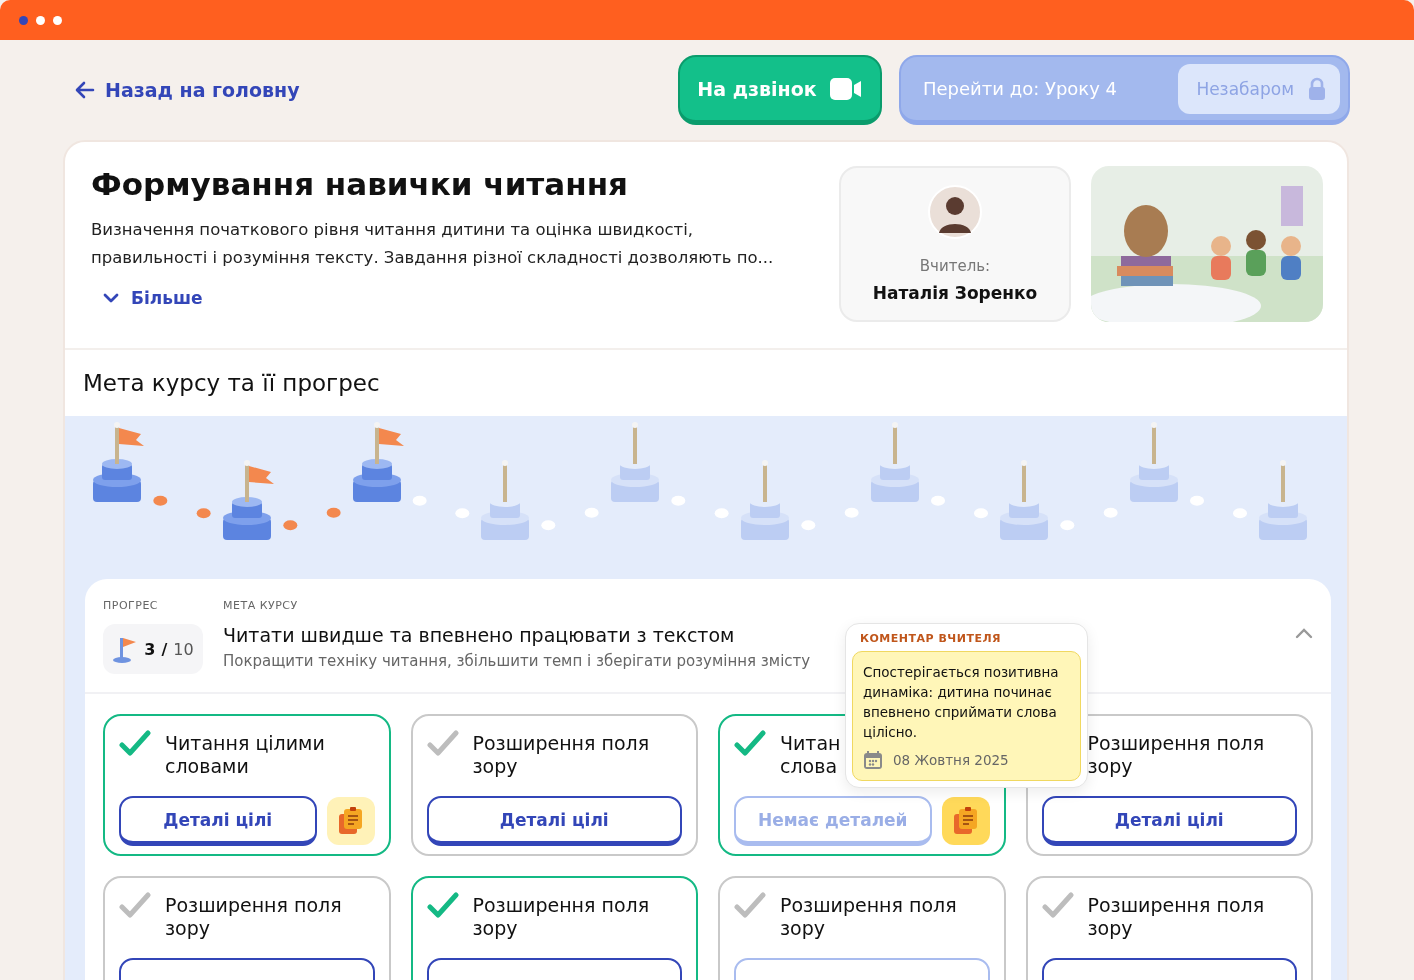 The width and height of the screenshot is (1414, 980). Describe the element at coordinates (153, 298) in the screenshot. I see `more-button: Більше` at that location.